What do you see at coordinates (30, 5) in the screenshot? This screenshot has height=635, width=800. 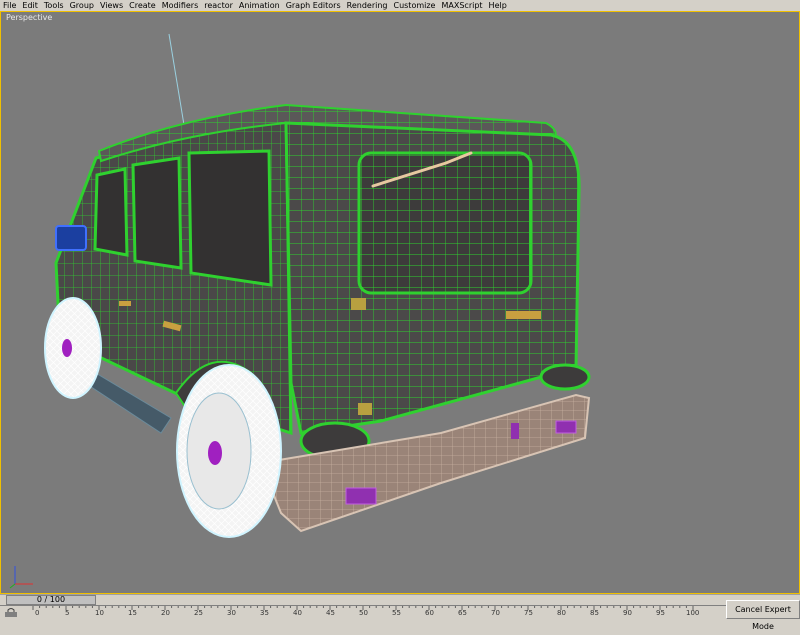 I see `menu-edit: Edit` at bounding box center [30, 5].